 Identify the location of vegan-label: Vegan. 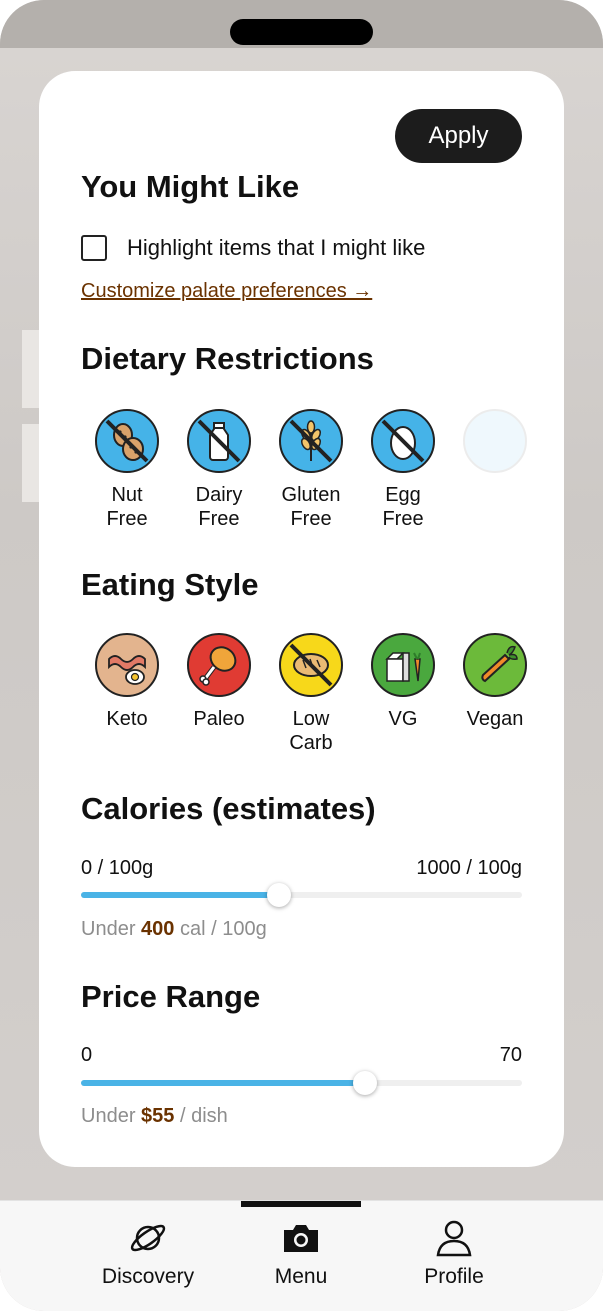
(495, 719).